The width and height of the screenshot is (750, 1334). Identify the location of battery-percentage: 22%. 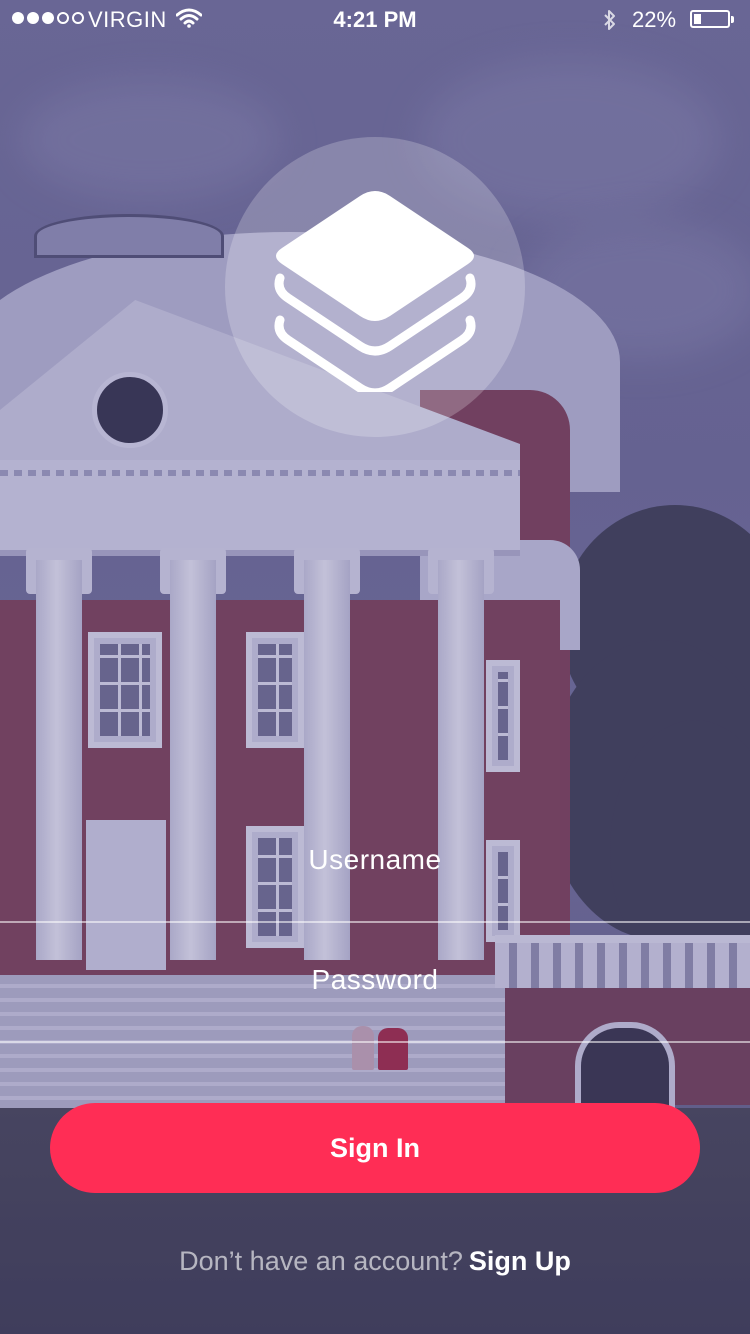
(654, 19).